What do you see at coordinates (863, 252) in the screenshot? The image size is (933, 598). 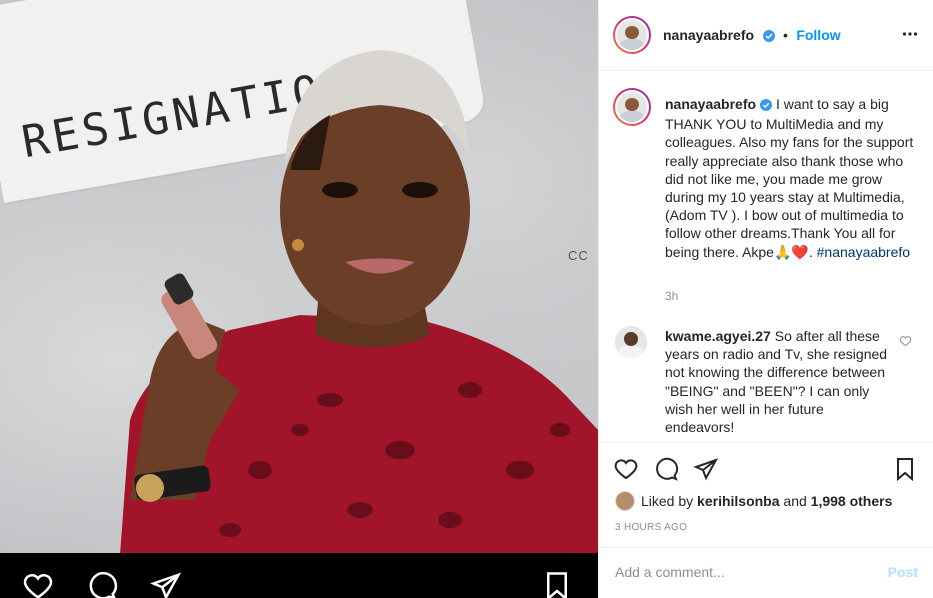 I see `hashtag-link: #nanayaabrefo` at bounding box center [863, 252].